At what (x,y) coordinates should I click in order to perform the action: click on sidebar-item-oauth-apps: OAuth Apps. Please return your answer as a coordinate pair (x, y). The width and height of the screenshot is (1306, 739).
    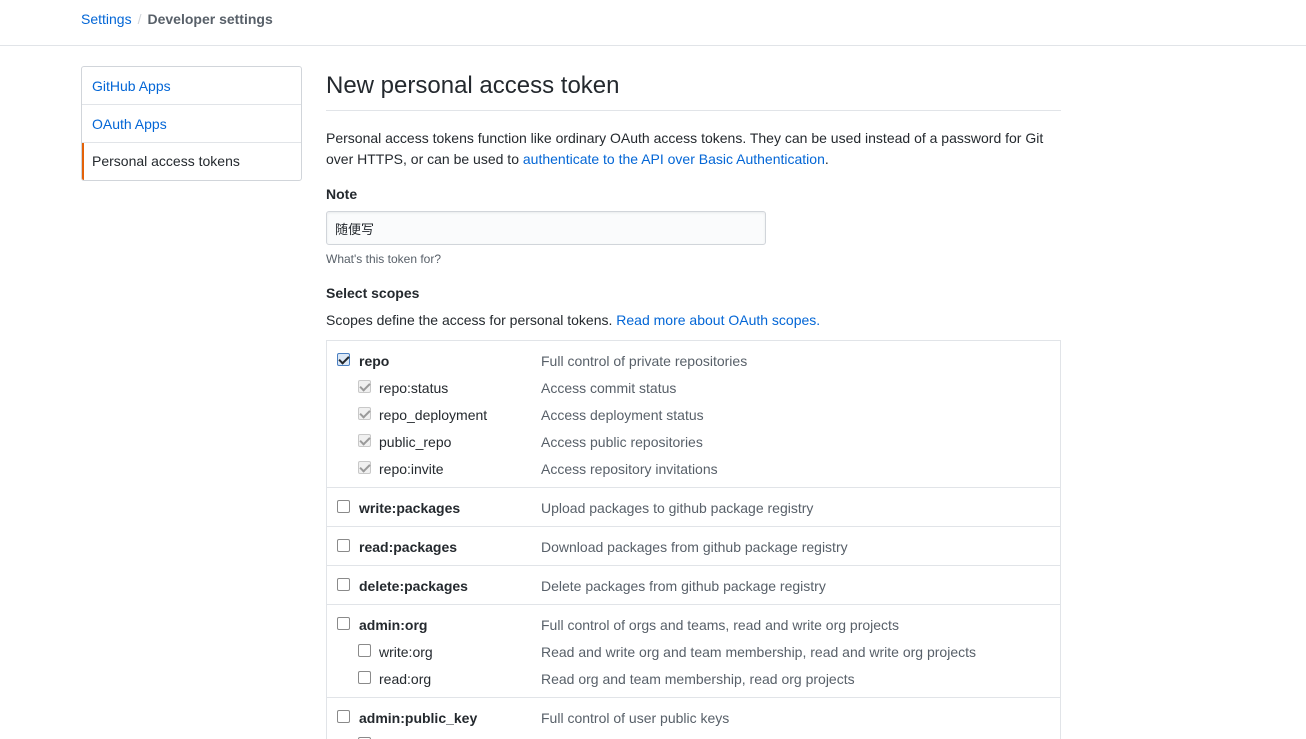
    Looking at the image, I should click on (191, 124).